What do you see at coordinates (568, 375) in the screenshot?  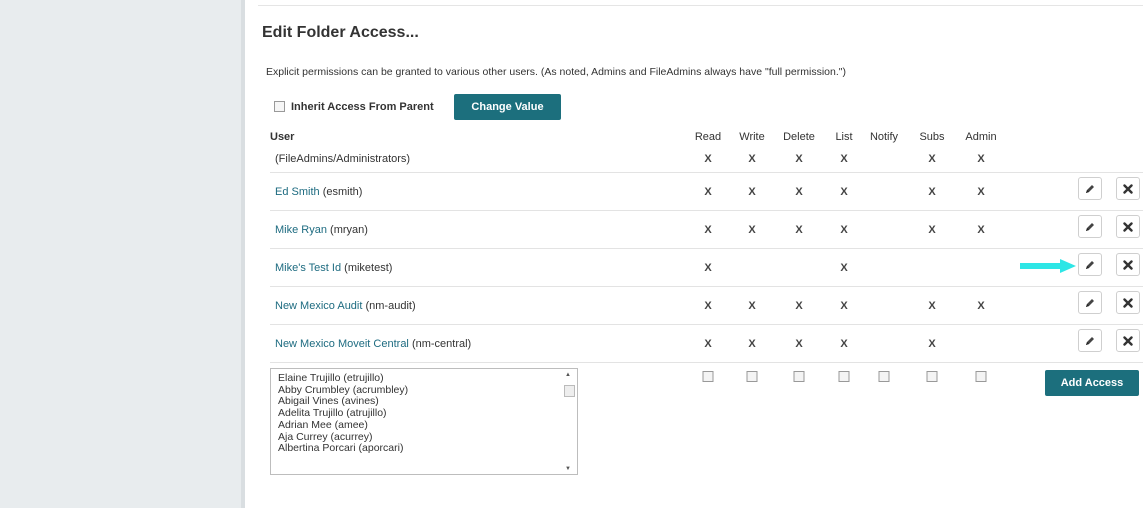 I see `scroll-up-icon: ▲` at bounding box center [568, 375].